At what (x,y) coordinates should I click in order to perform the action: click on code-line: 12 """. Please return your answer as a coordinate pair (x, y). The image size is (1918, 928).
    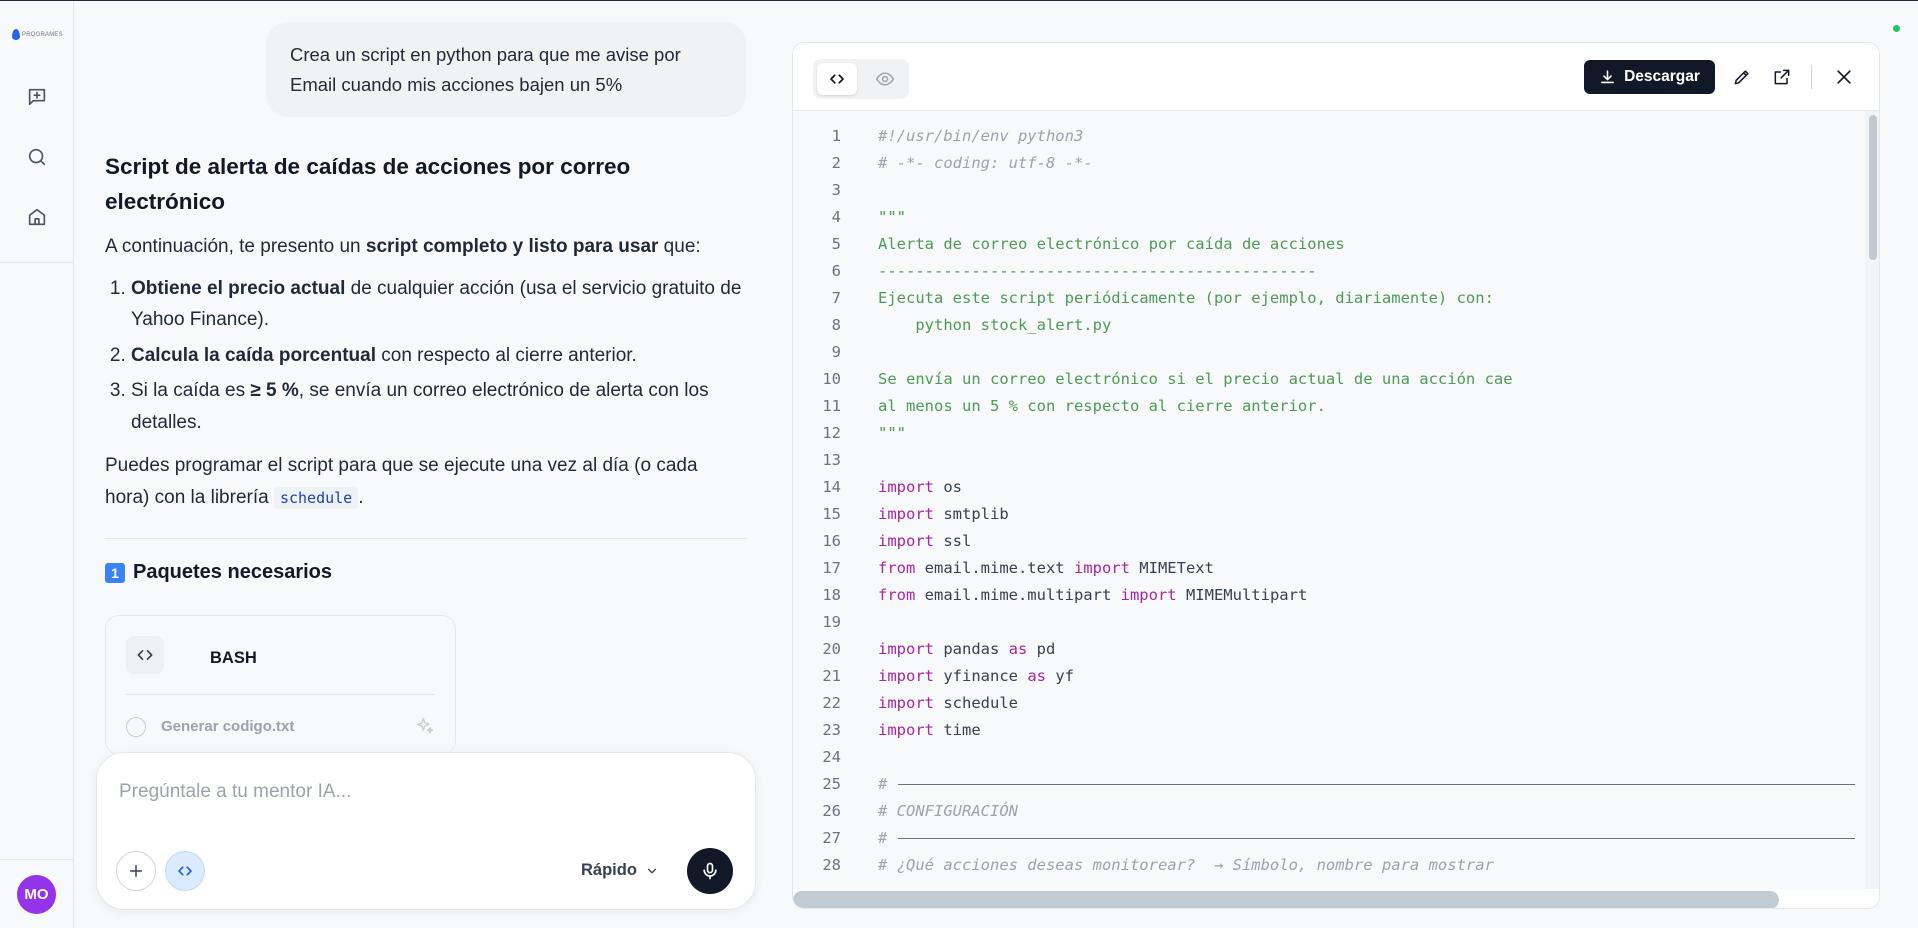
    Looking at the image, I should click on (1329, 433).